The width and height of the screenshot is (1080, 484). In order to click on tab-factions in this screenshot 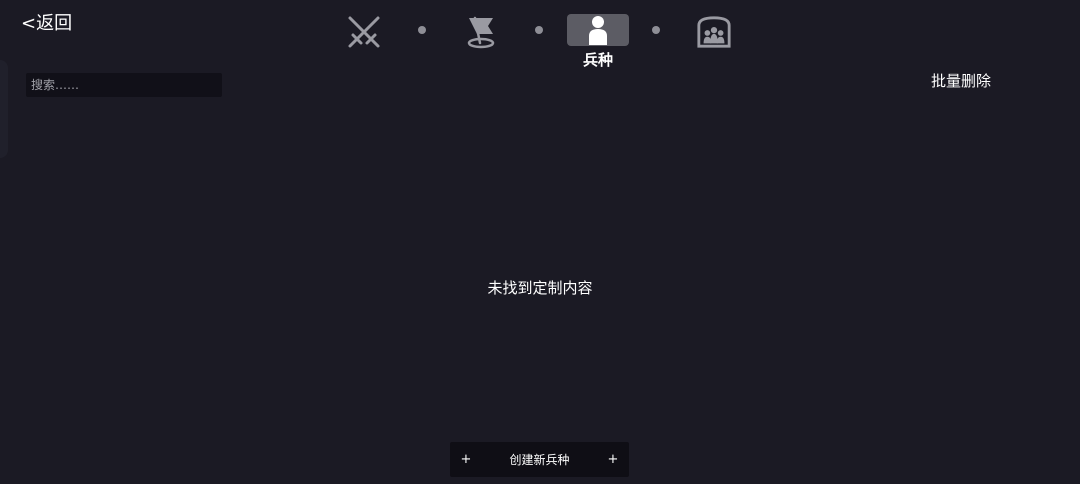, I will do `click(714, 32)`.